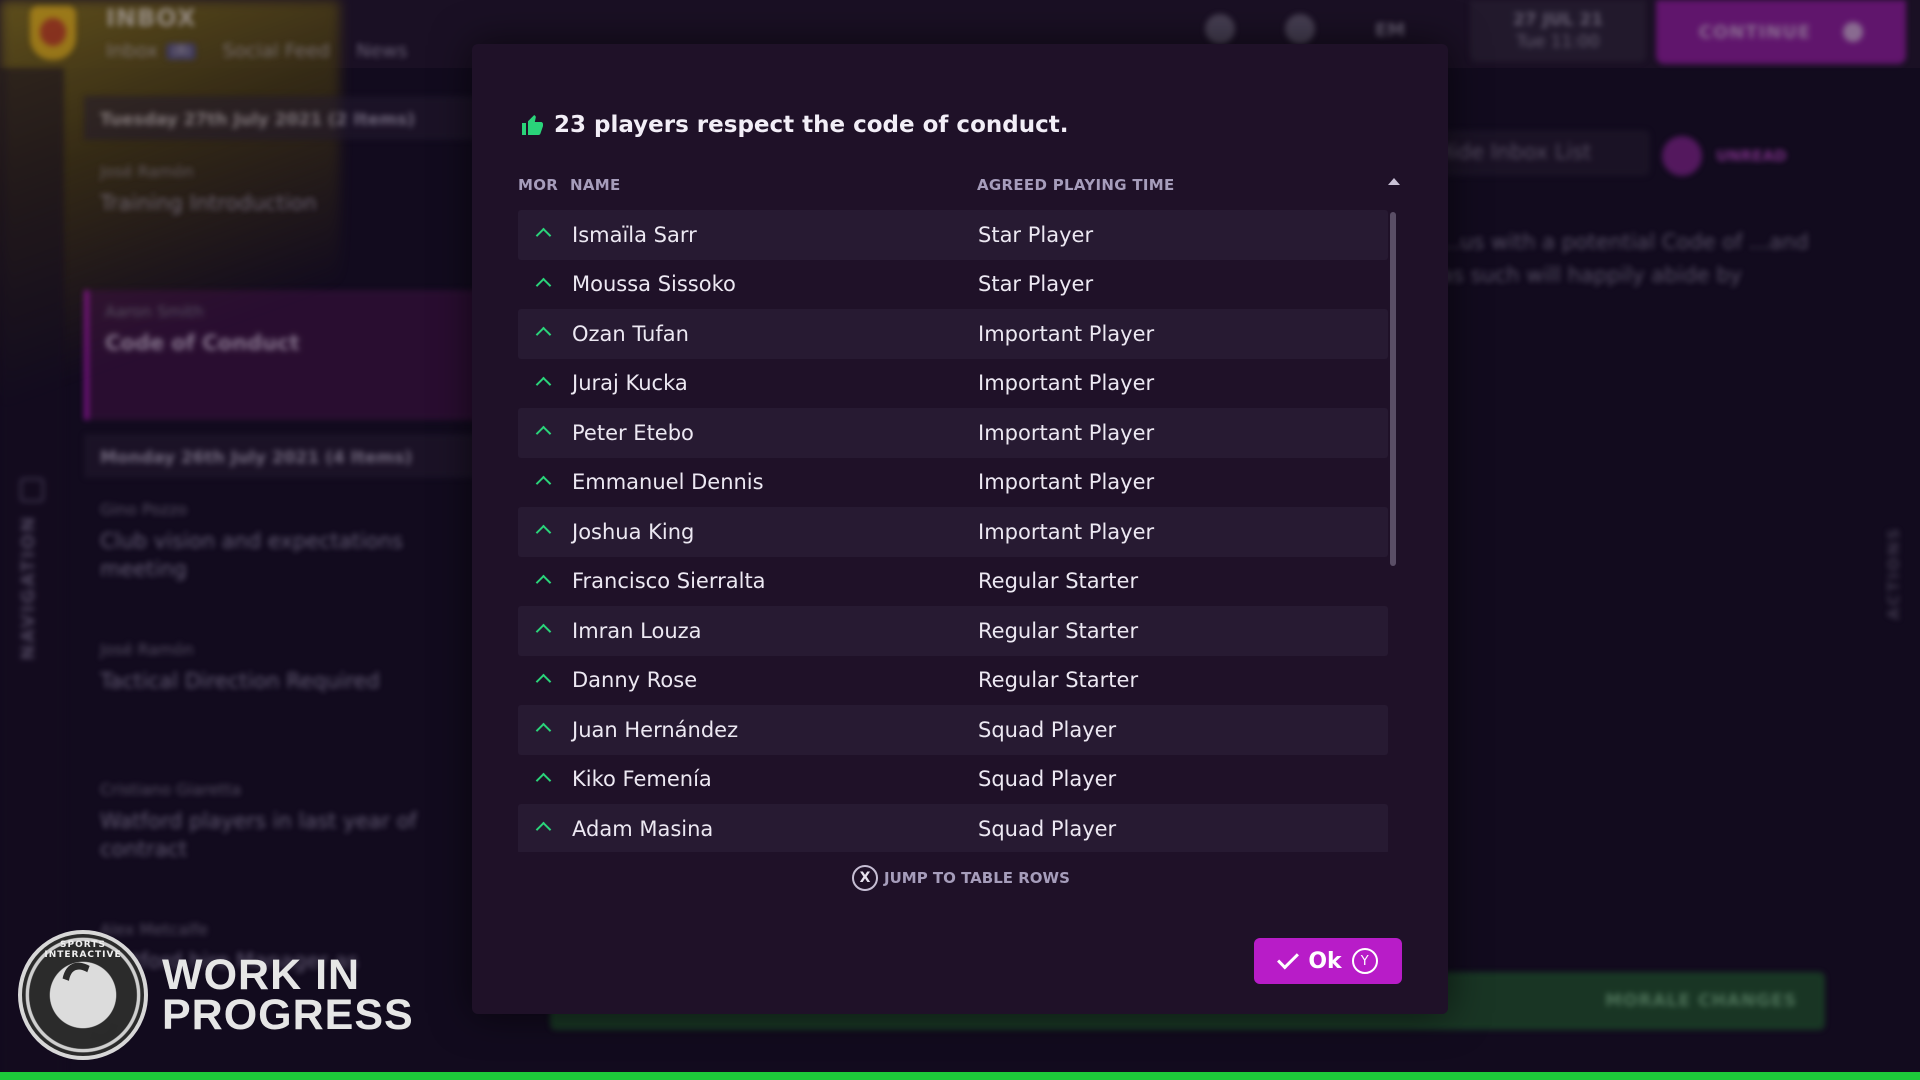  Describe the element at coordinates (595, 185) in the screenshot. I see `column-header-name: NAME` at that location.